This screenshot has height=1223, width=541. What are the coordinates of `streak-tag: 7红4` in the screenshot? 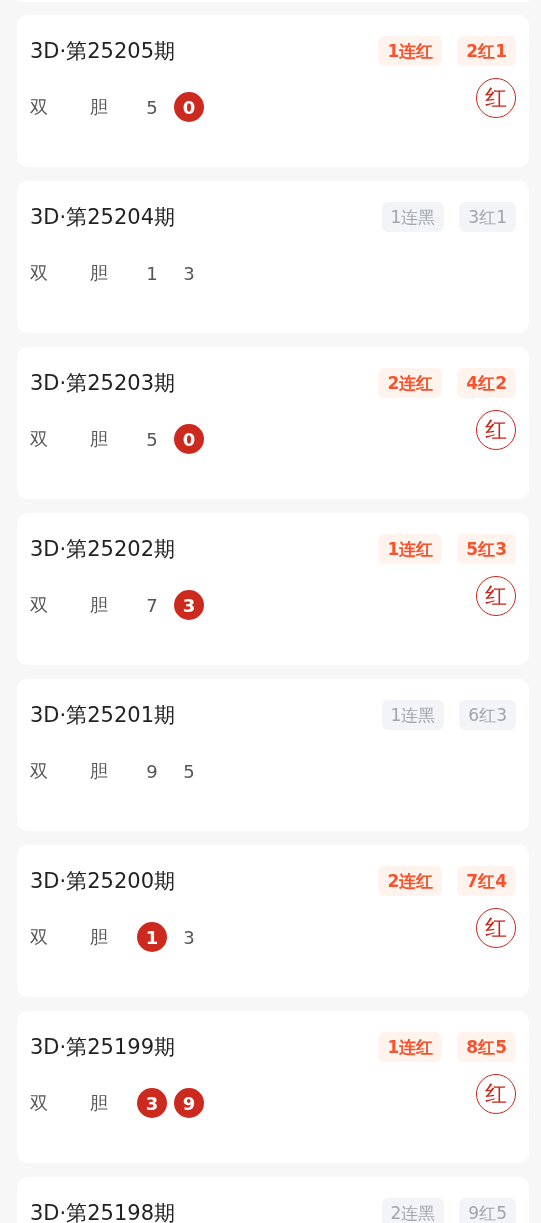 It's located at (486, 881).